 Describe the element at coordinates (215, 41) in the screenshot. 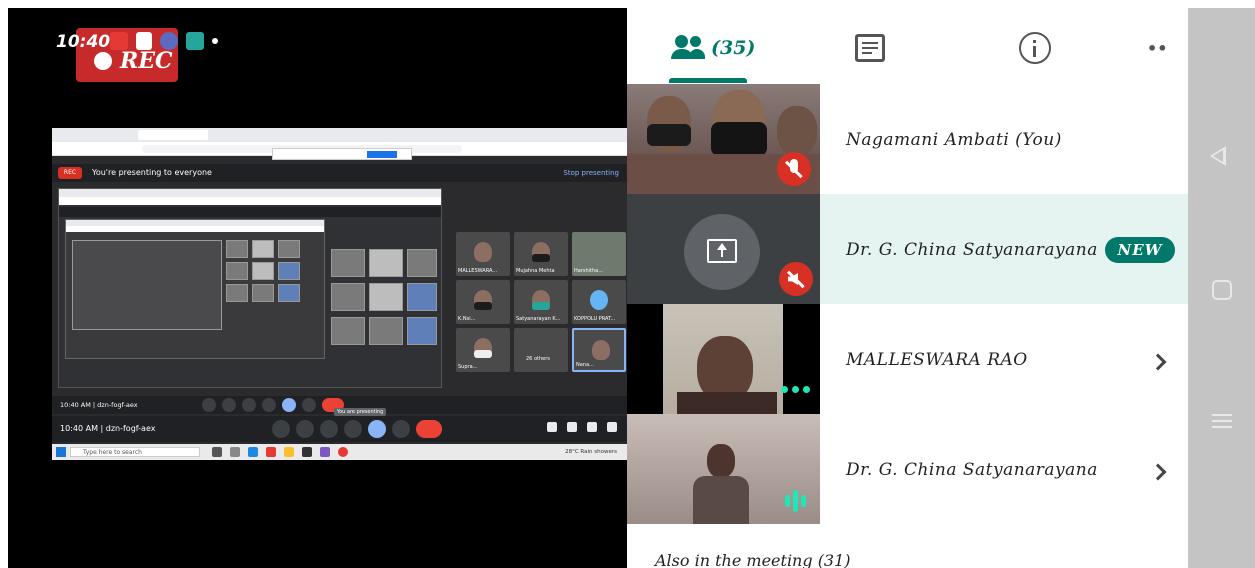

I see `more-notifications-dot-icon` at that location.